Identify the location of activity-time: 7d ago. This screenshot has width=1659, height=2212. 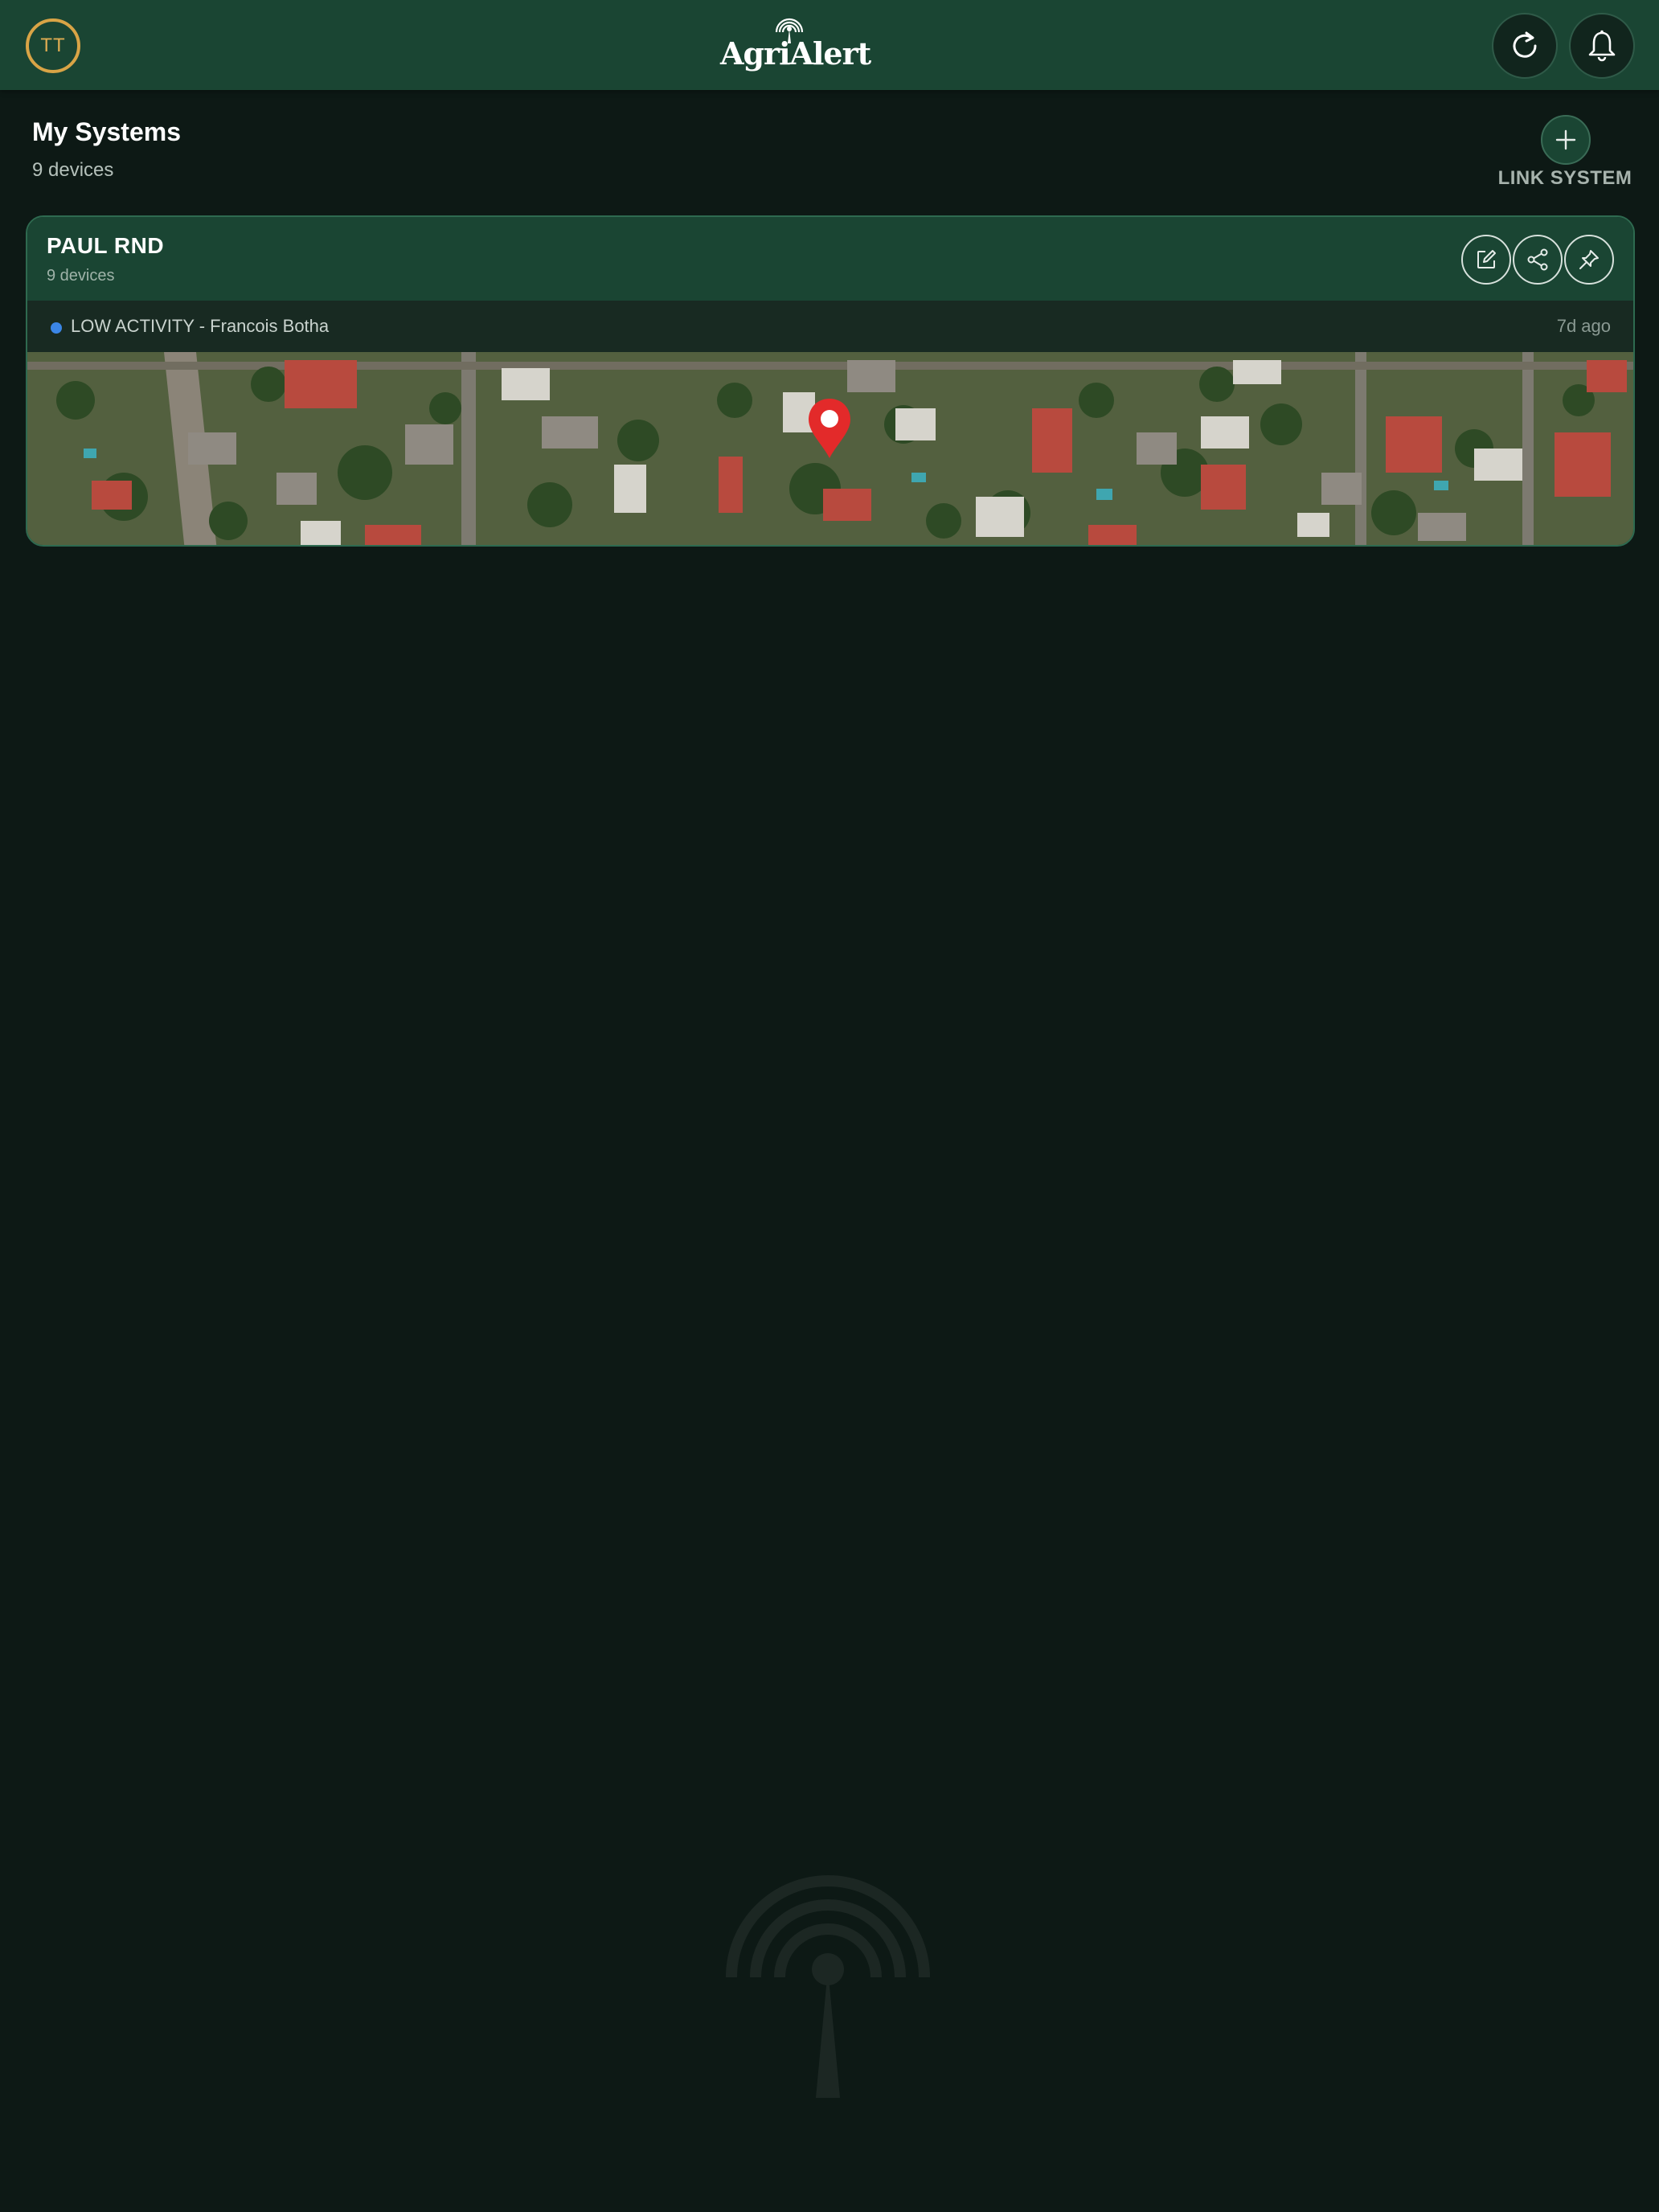
(1583, 326).